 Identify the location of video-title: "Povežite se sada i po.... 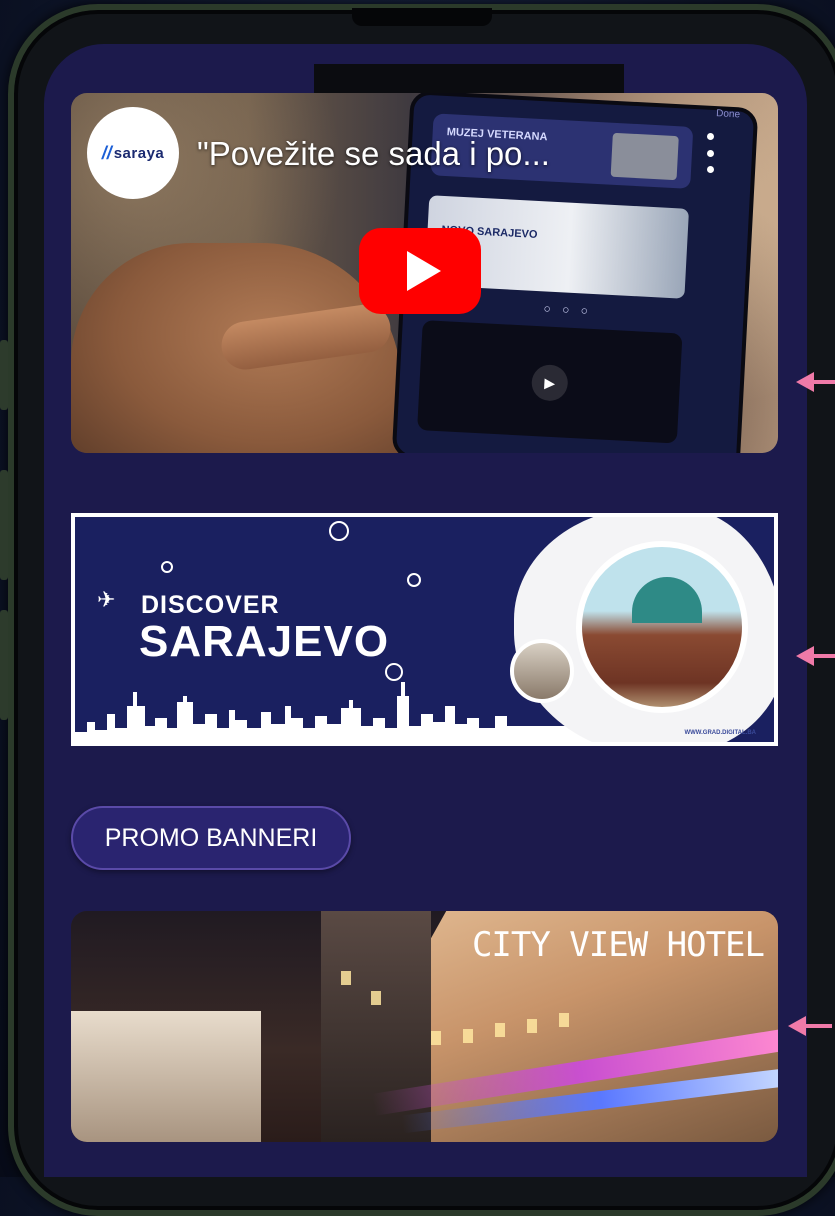
(427, 154).